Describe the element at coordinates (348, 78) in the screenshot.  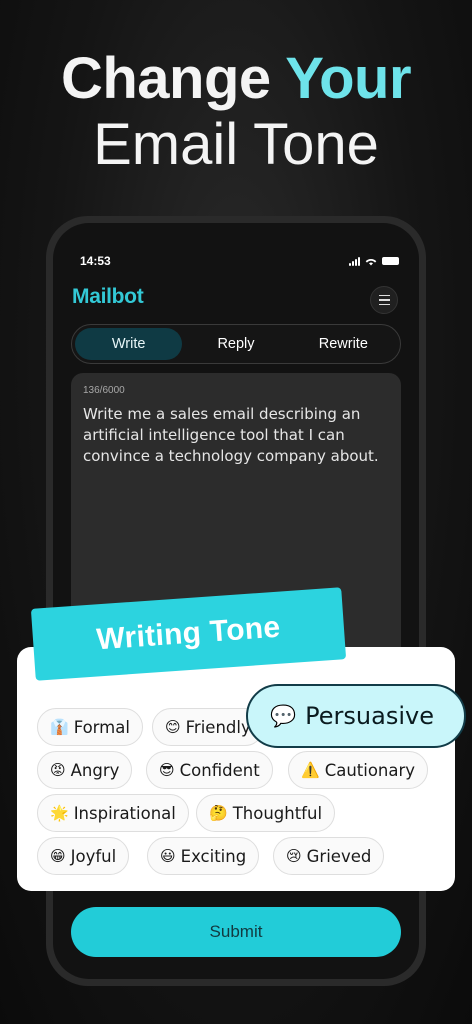
I see `headline-word-your: Your` at that location.